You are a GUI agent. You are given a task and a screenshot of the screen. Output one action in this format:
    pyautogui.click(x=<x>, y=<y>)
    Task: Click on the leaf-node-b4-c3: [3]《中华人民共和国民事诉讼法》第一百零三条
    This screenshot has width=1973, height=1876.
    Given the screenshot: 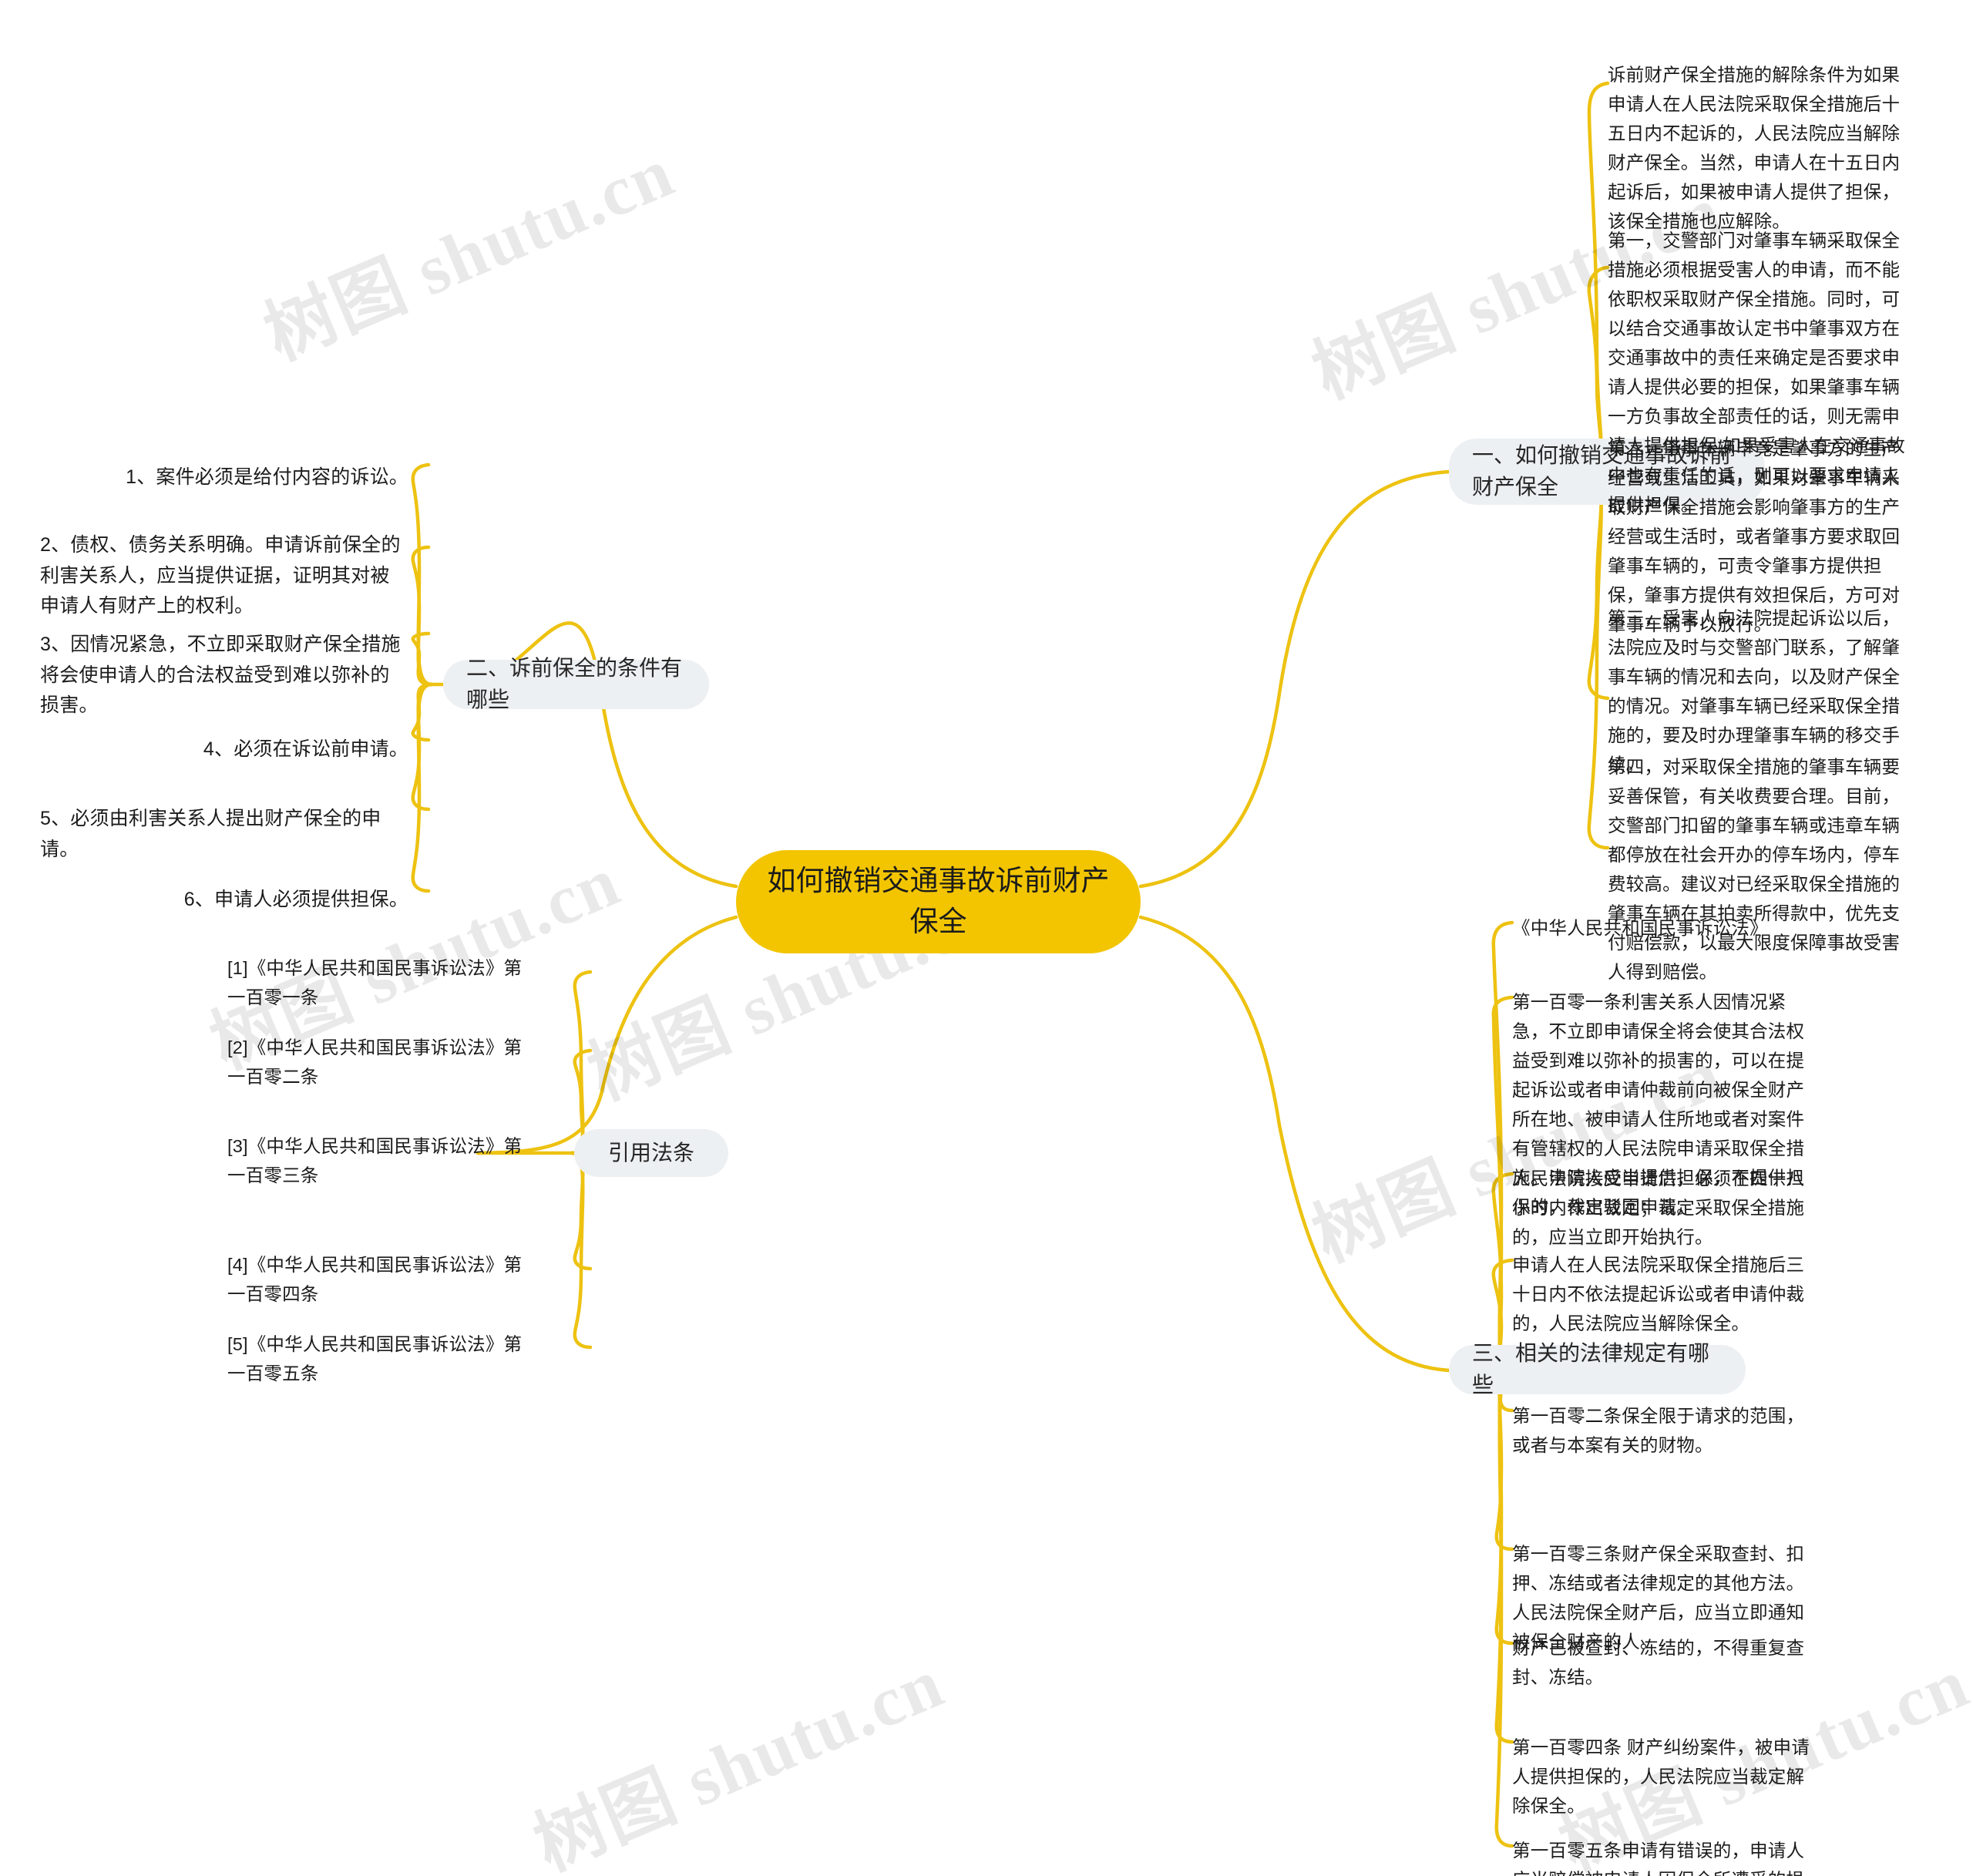 What is the action you would take?
    pyautogui.click(x=383, y=1160)
    